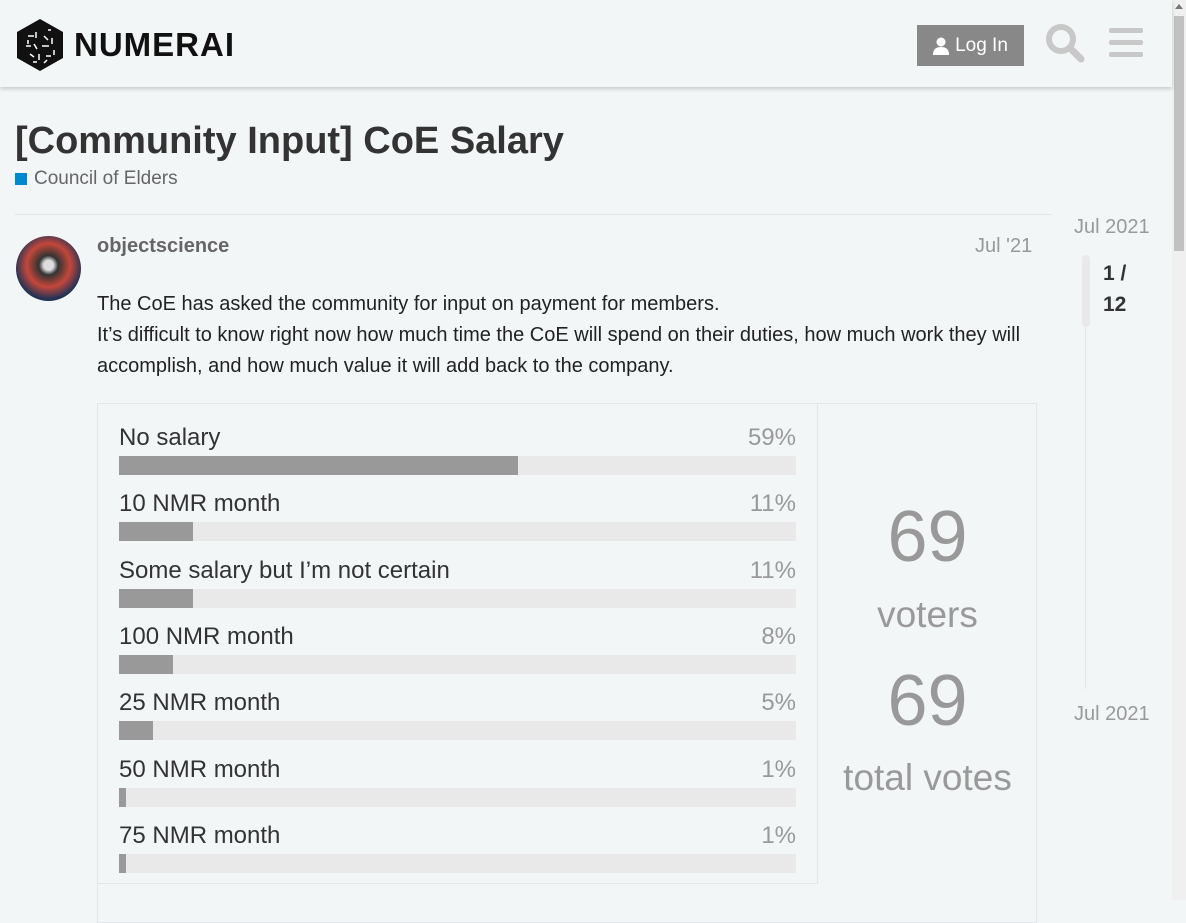 The image size is (1186, 923). Describe the element at coordinates (586, 43) in the screenshot. I see `site-header: NUMERAI Log In` at that location.